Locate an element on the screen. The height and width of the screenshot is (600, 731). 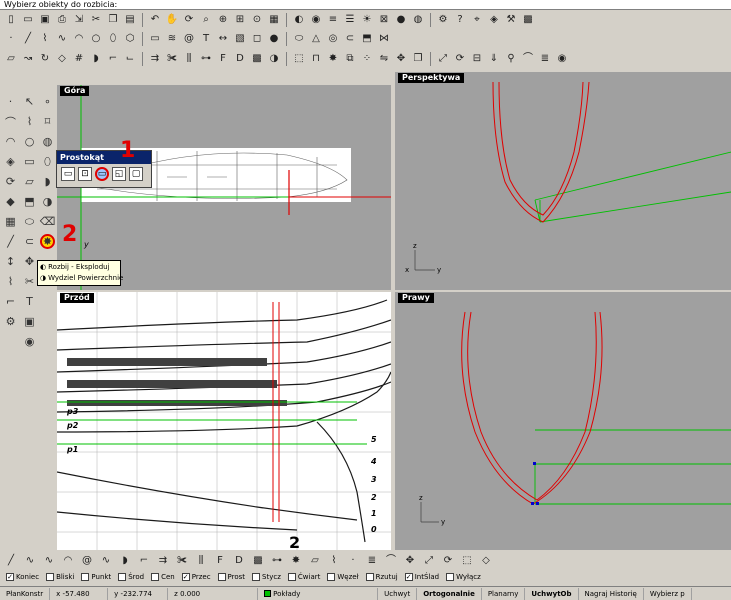
join-icon: ⊶ is located at coordinates (277, 561).